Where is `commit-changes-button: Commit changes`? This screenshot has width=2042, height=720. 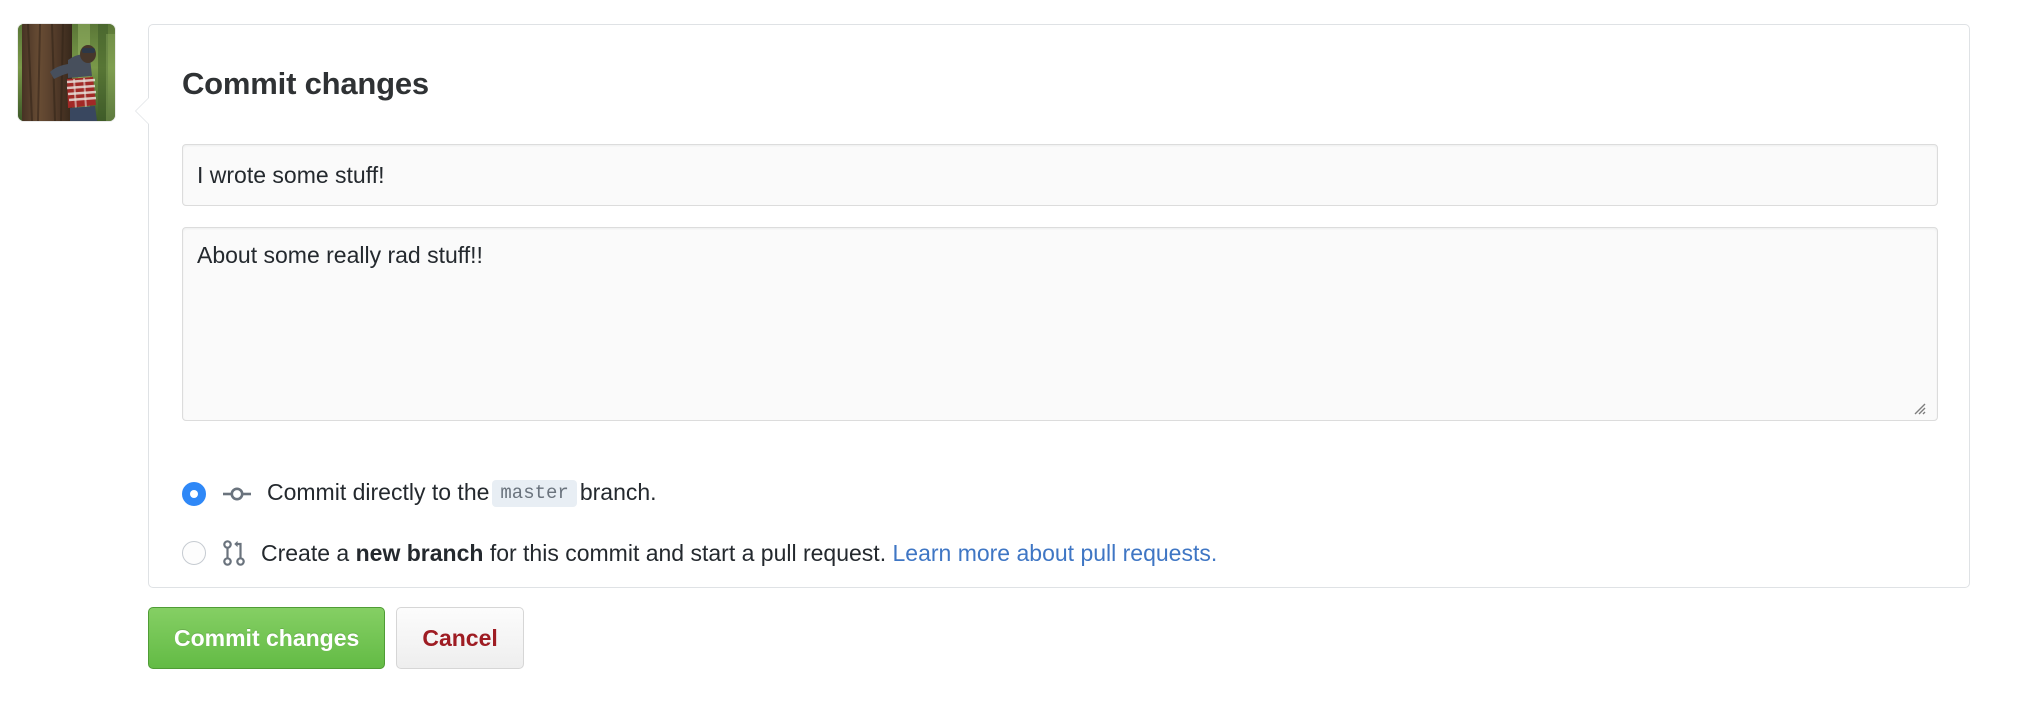 commit-changes-button: Commit changes is located at coordinates (267, 638).